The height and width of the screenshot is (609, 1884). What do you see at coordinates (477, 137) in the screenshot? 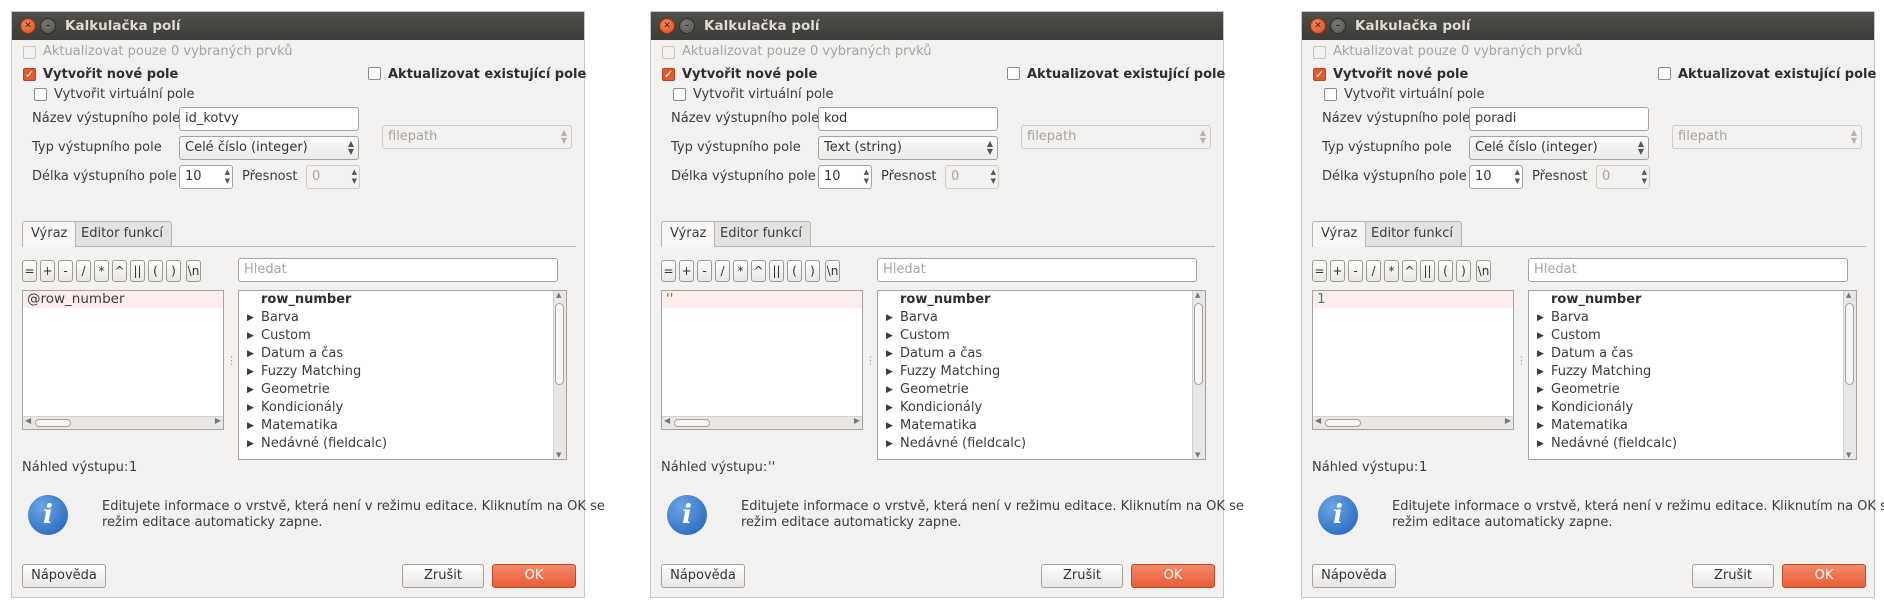
I see `existing-field-select: filepath ▲ ▼` at bounding box center [477, 137].